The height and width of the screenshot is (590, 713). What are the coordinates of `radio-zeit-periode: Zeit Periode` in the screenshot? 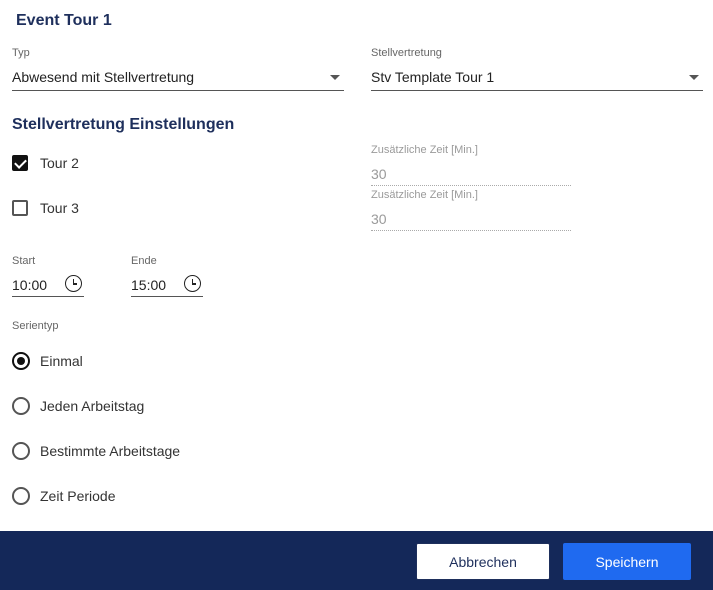 It's located at (63, 496).